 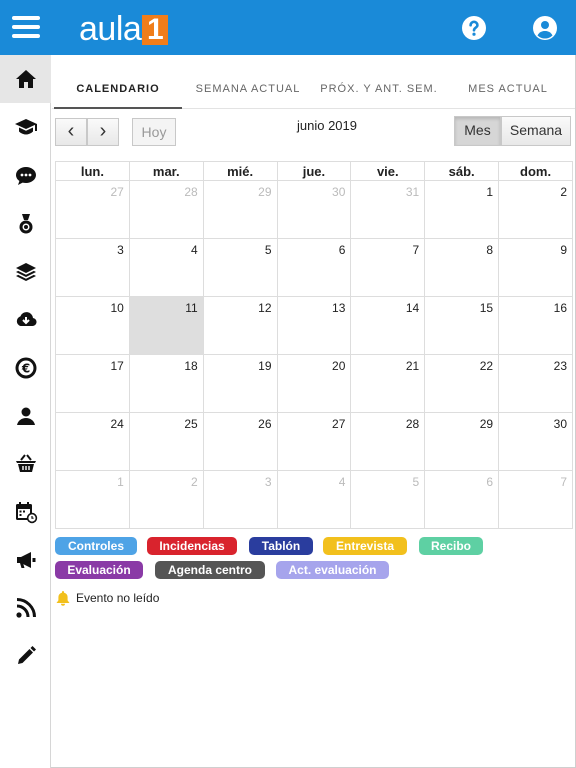 What do you see at coordinates (240, 209) in the screenshot?
I see `day-cell-other-month: 29` at bounding box center [240, 209].